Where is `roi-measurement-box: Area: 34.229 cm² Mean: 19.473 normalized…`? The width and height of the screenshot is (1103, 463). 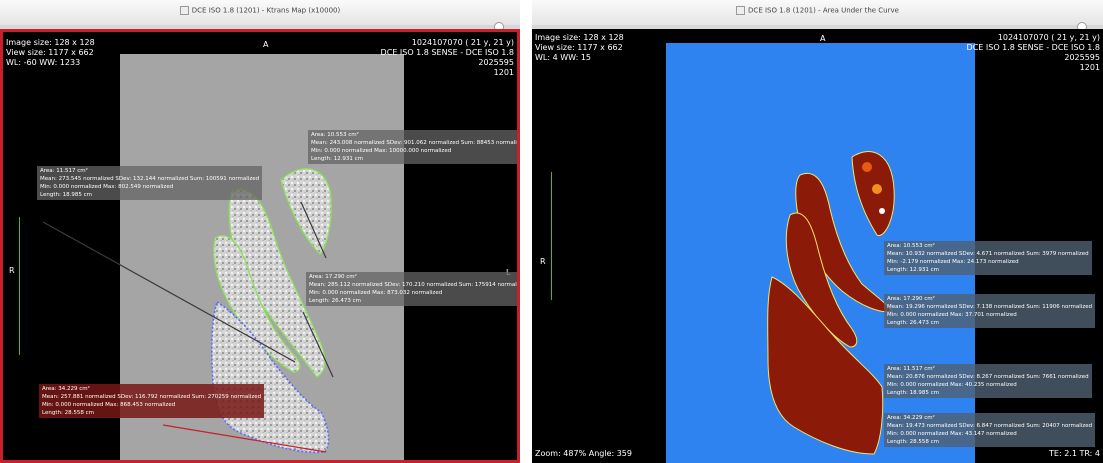
roi-measurement-box: Area: 34.229 cm² Mean: 19.473 normalized… is located at coordinates (990, 430).